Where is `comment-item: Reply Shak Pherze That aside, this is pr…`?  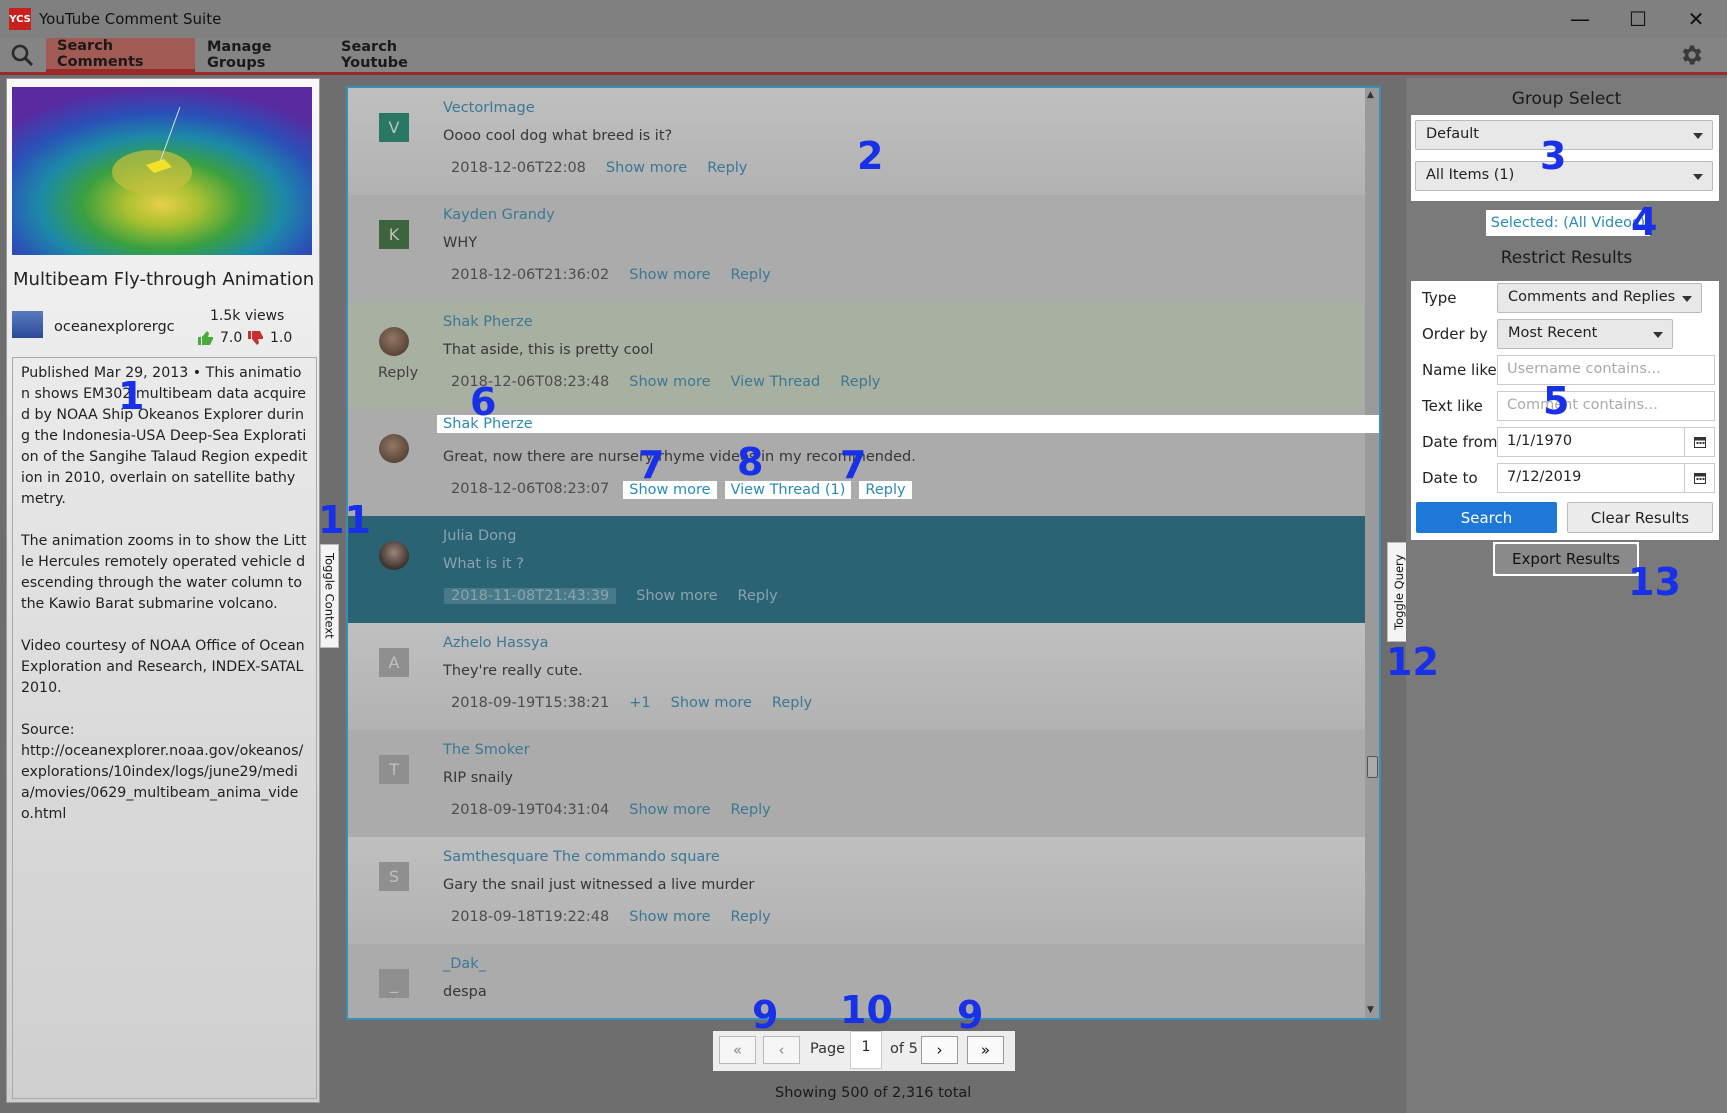 comment-item: Reply Shak Pherze That aside, this is pr… is located at coordinates (856, 355).